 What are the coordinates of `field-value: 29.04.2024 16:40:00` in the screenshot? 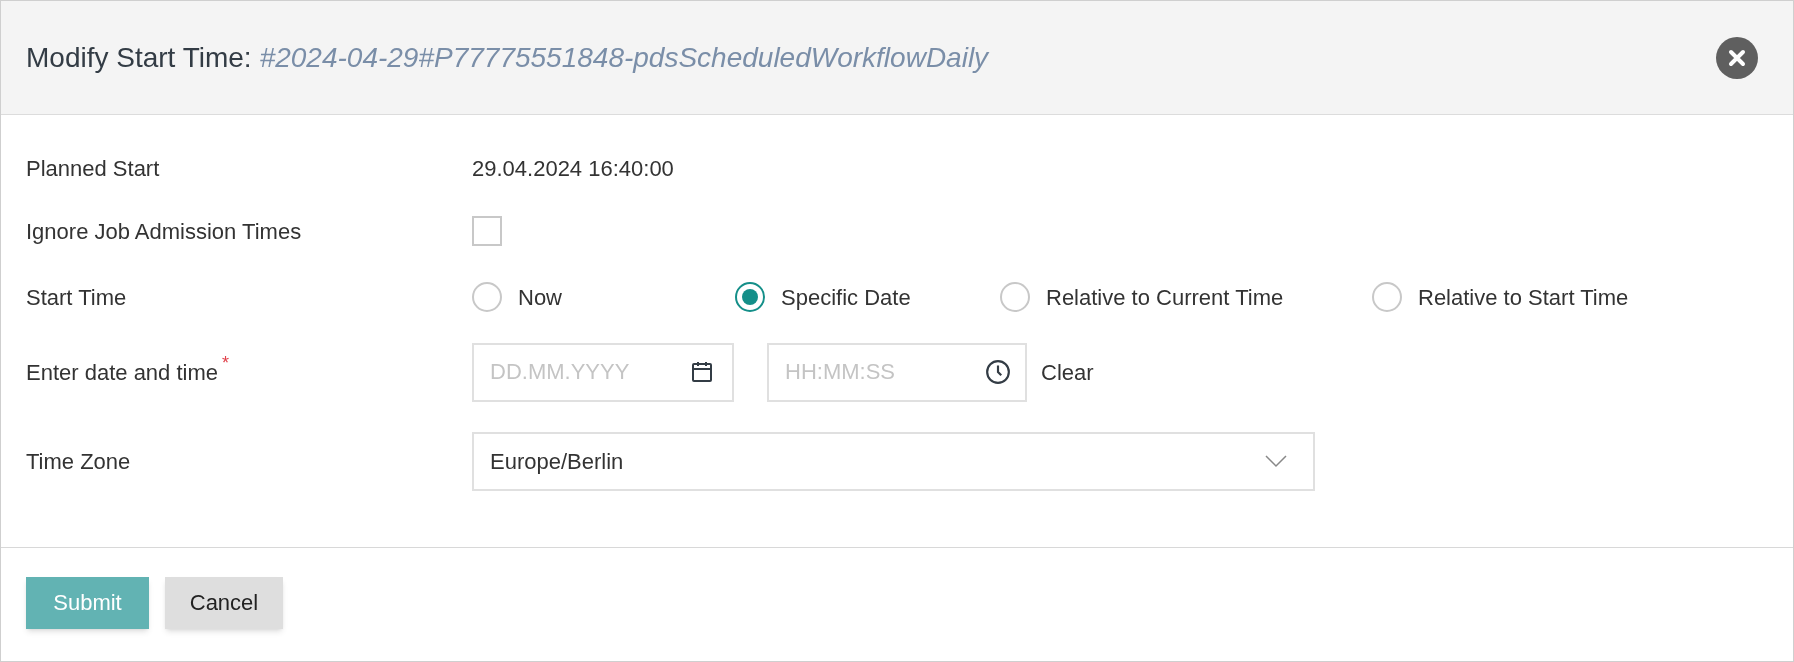 It's located at (573, 168).